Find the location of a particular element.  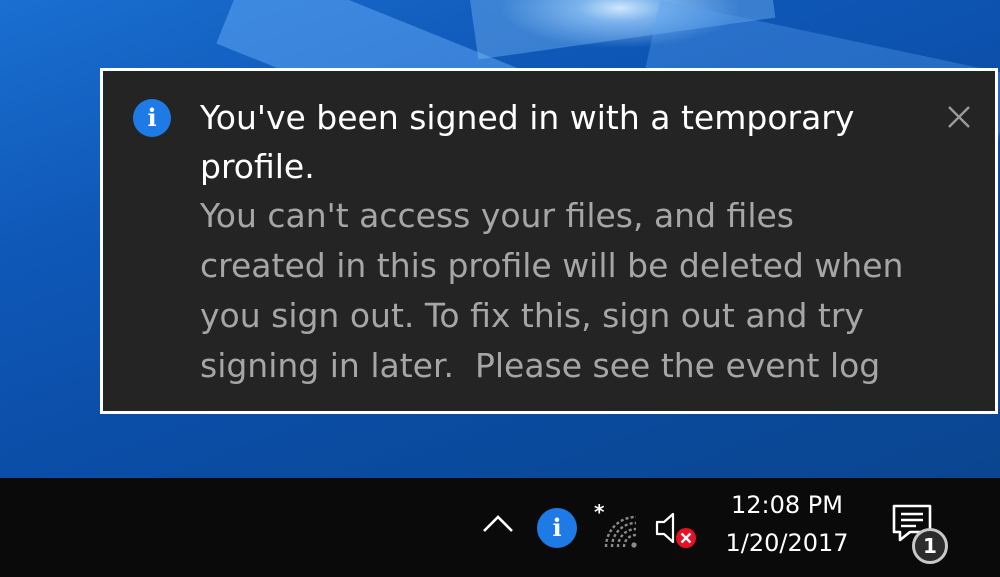

volume-muted-icon is located at coordinates (675, 530).